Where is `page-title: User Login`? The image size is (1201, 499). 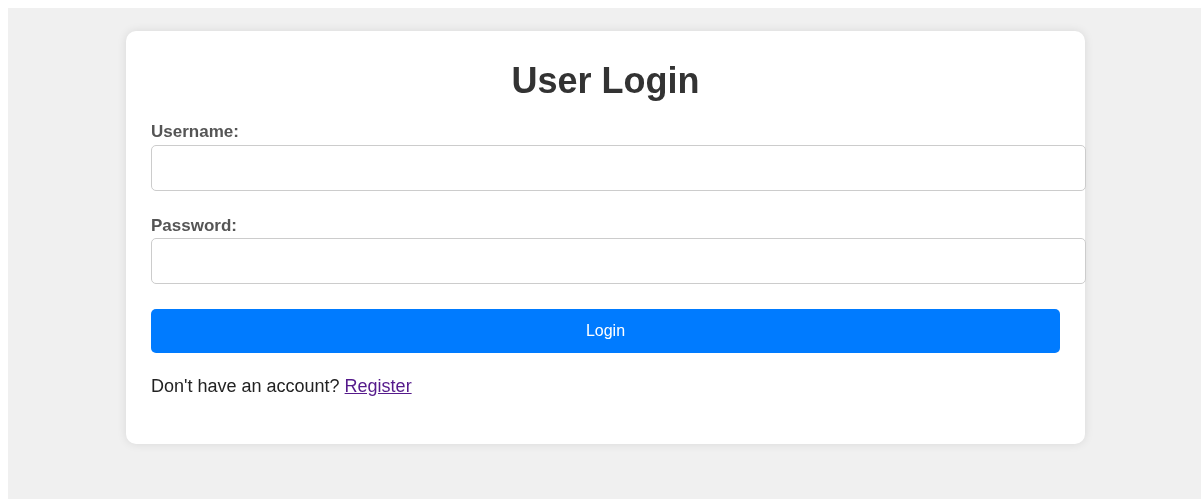 page-title: User Login is located at coordinates (605, 81).